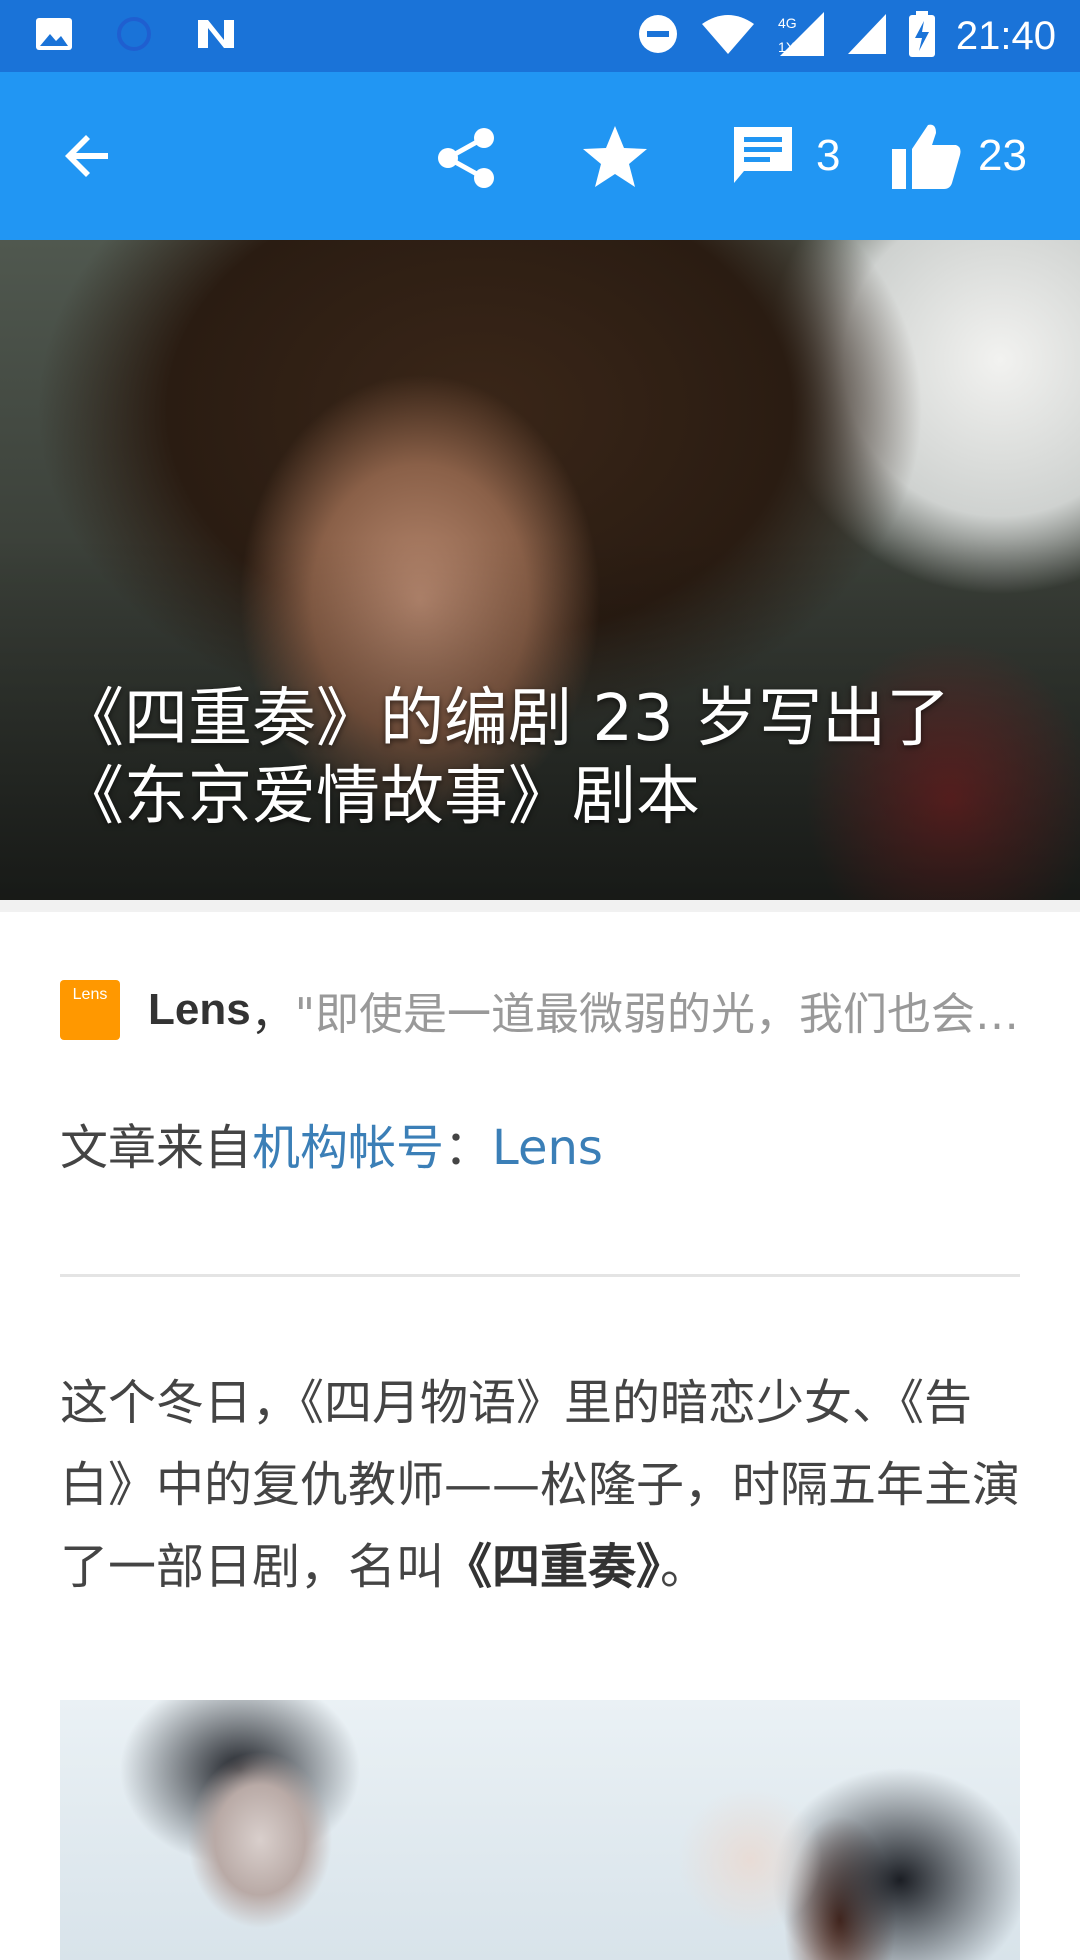 The image size is (1080, 1960). Describe the element at coordinates (540, 906) in the screenshot. I see `section-divider` at that location.